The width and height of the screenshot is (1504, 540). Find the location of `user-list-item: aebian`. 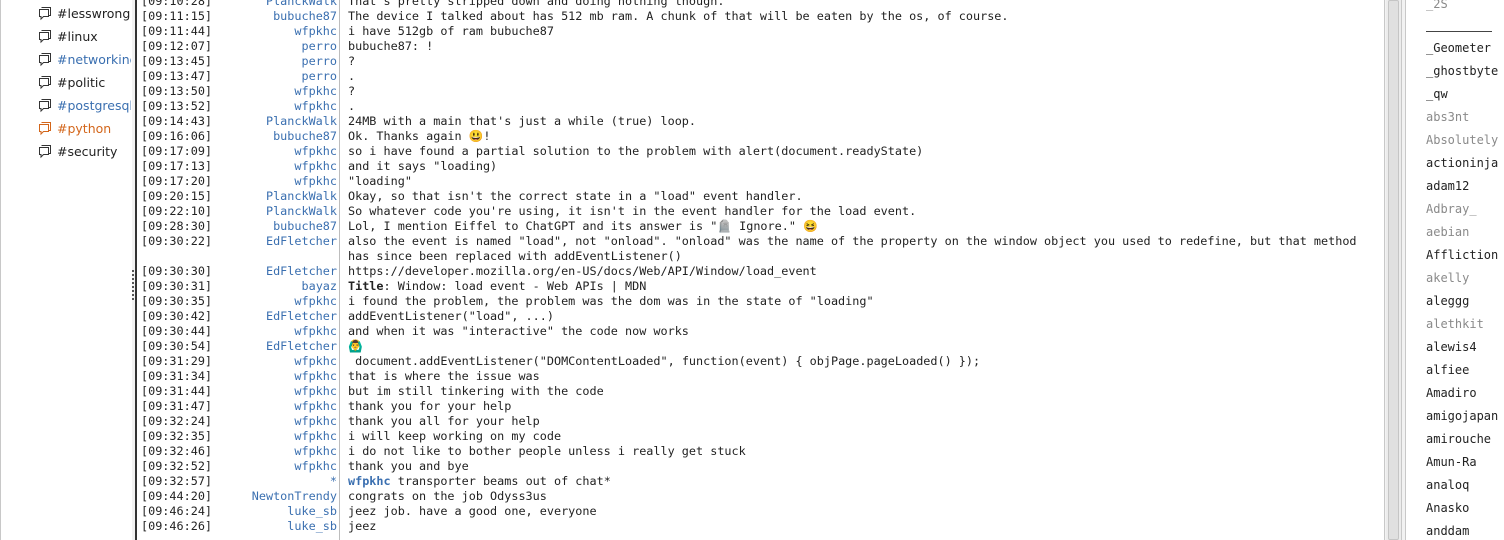

user-list-item: aebian is located at coordinates (1465, 232).